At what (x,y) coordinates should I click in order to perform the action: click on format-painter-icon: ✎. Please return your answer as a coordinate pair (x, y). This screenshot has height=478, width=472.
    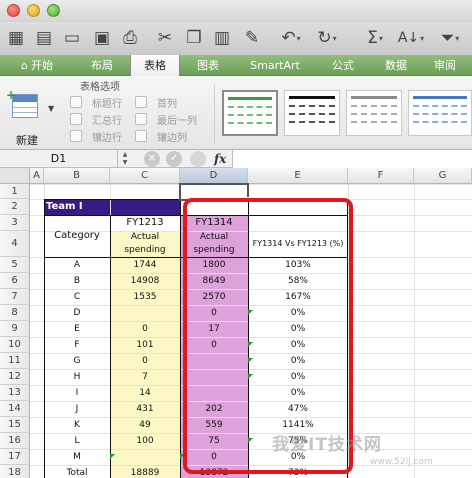
    Looking at the image, I should click on (252, 38).